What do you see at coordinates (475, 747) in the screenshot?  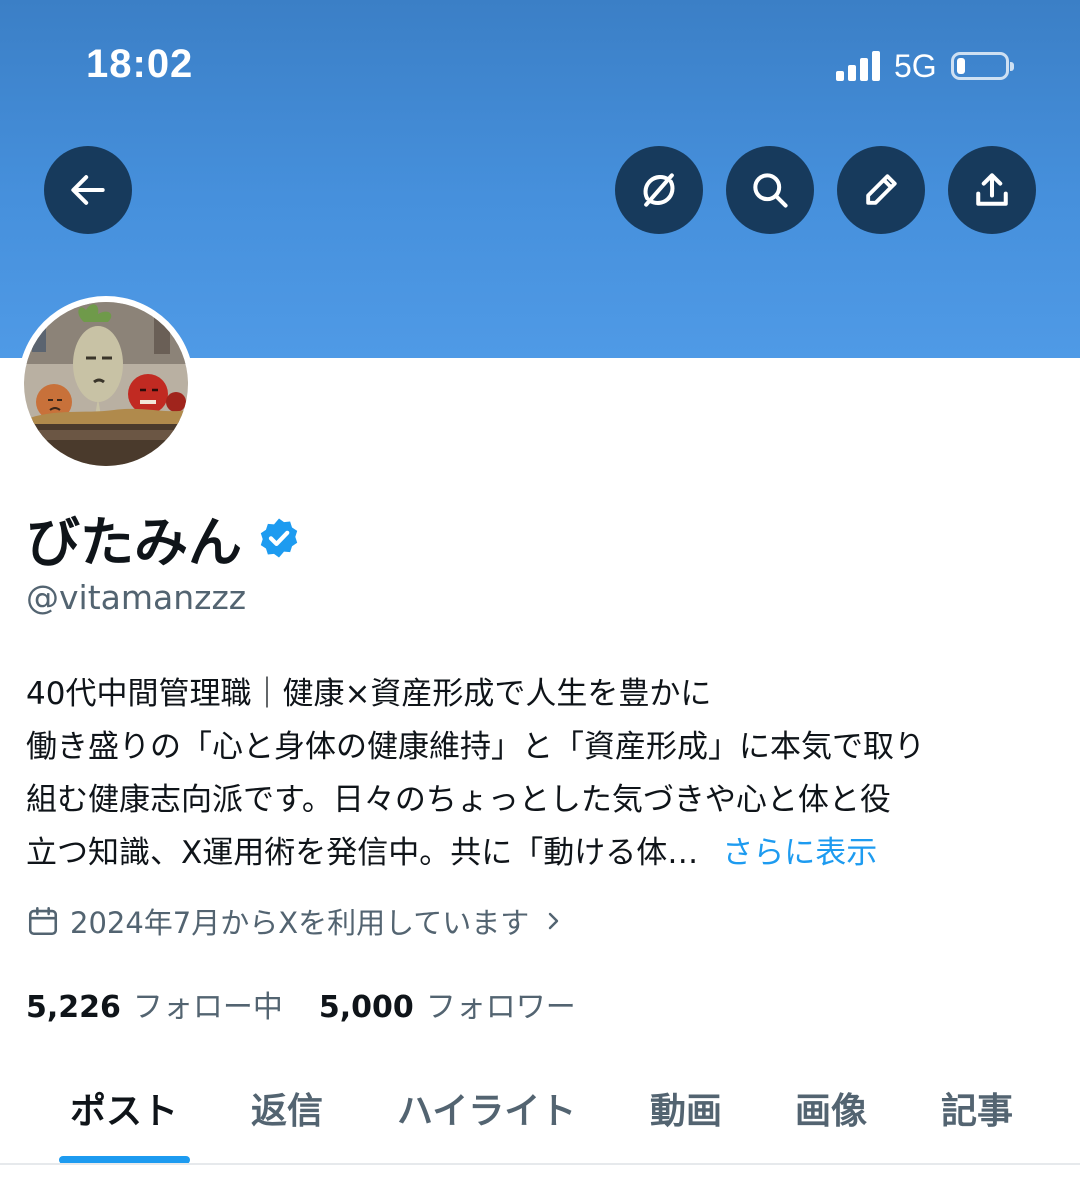 I see `bio-line: 働き盛りの「心と身体の健康維持」と「資産形成」に本気で取り` at bounding box center [475, 747].